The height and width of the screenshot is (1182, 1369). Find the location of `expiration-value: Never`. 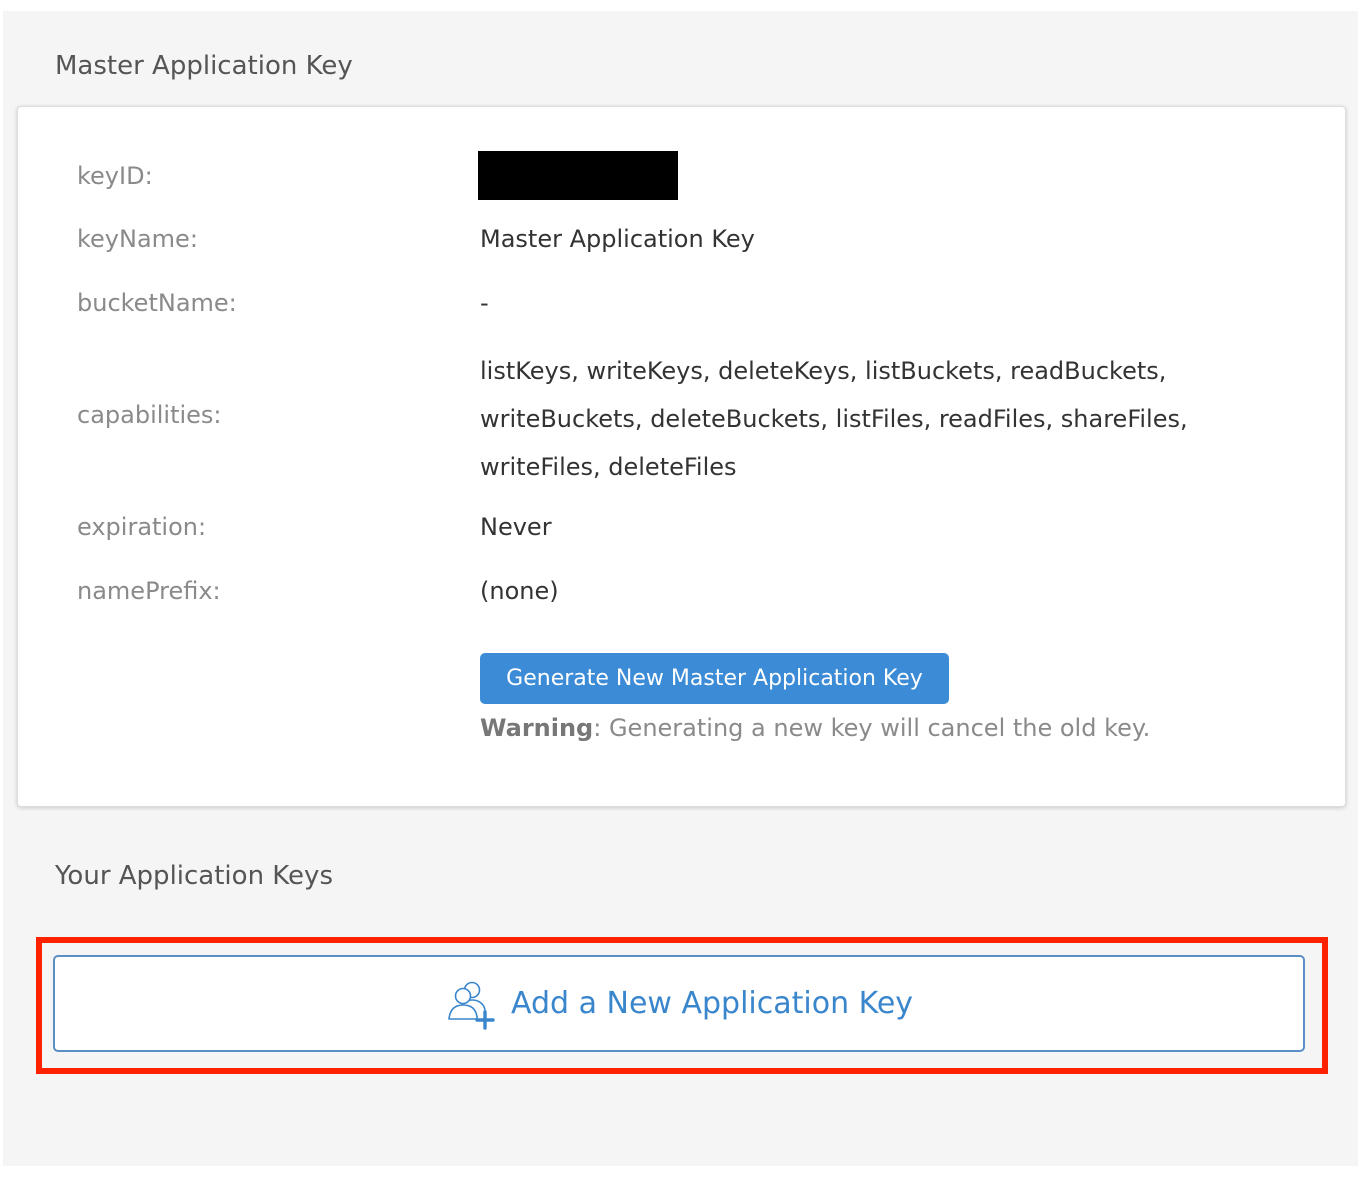

expiration-value: Never is located at coordinates (516, 527).